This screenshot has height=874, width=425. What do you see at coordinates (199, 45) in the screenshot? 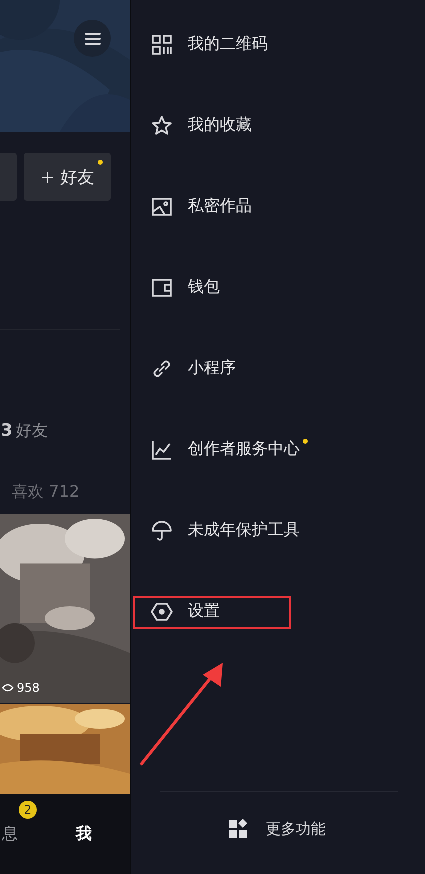
I see `drawer-menu-item: 我的二维码` at bounding box center [199, 45].